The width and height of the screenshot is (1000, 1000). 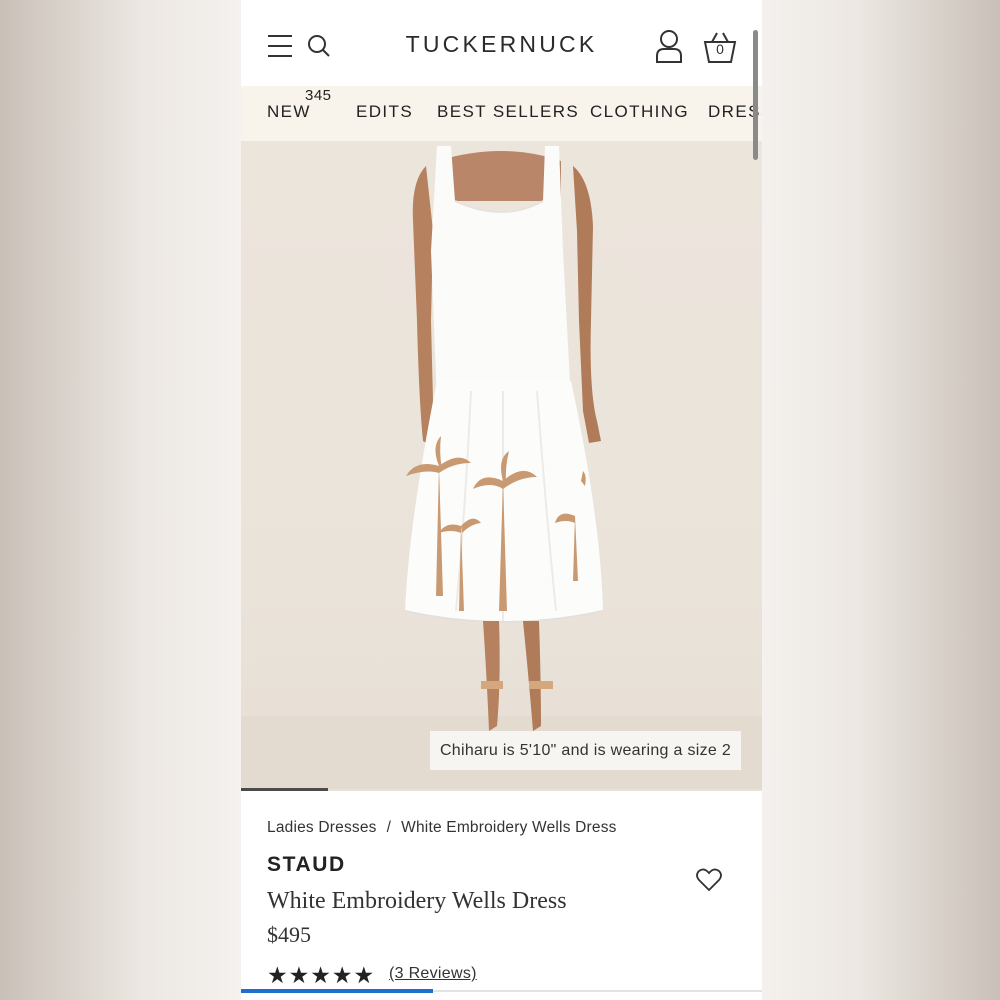 What do you see at coordinates (585, 750) in the screenshot?
I see `model-size-caption: Chiharu is 5'10" and is wearing a size 2` at bounding box center [585, 750].